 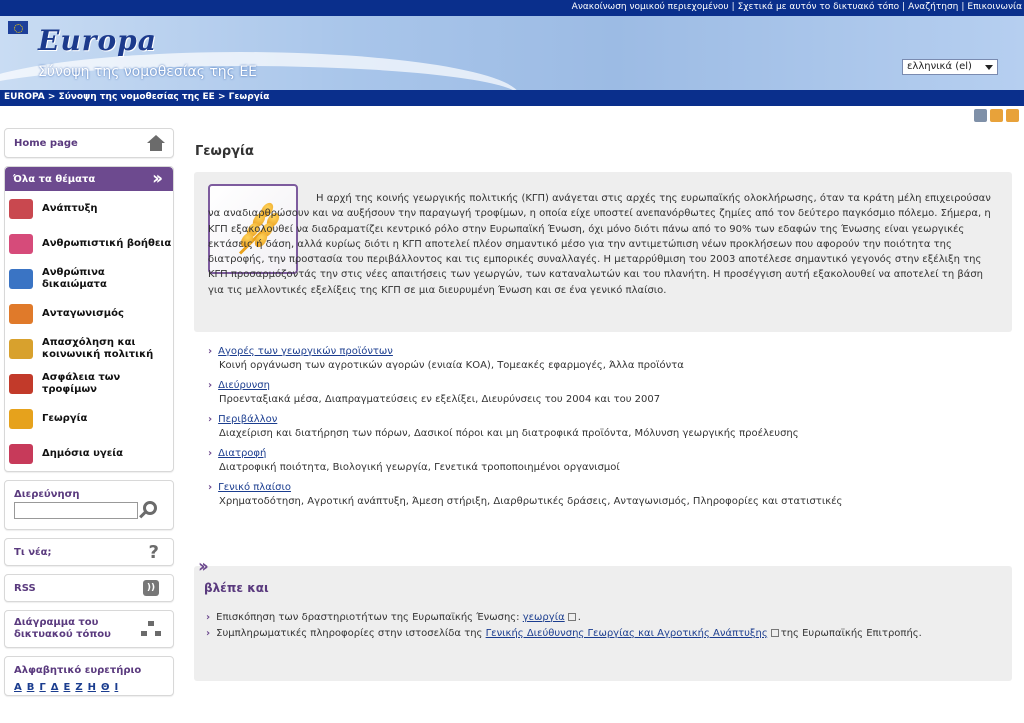 I want to click on language-select: ελληνικά (el), so click(x=950, y=67).